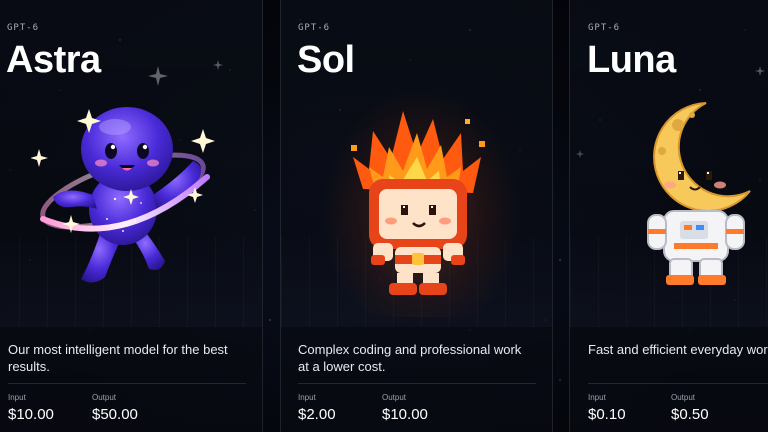 This screenshot has height=432, width=768. Describe the element at coordinates (123, 195) in the screenshot. I see `galaxy-mascot-icon` at that location.